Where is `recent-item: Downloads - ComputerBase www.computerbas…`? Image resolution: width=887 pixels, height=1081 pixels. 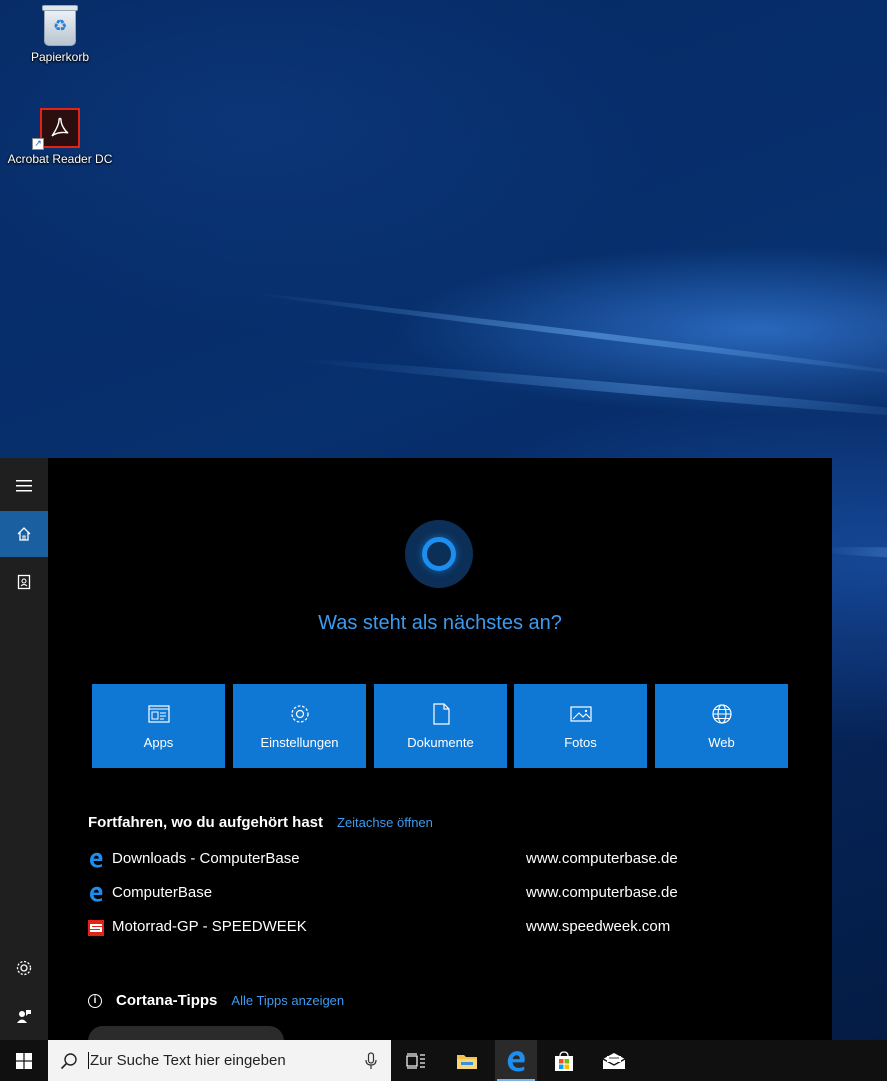
recent-item: Downloads - ComputerBase www.computerbas… is located at coordinates (438, 867).